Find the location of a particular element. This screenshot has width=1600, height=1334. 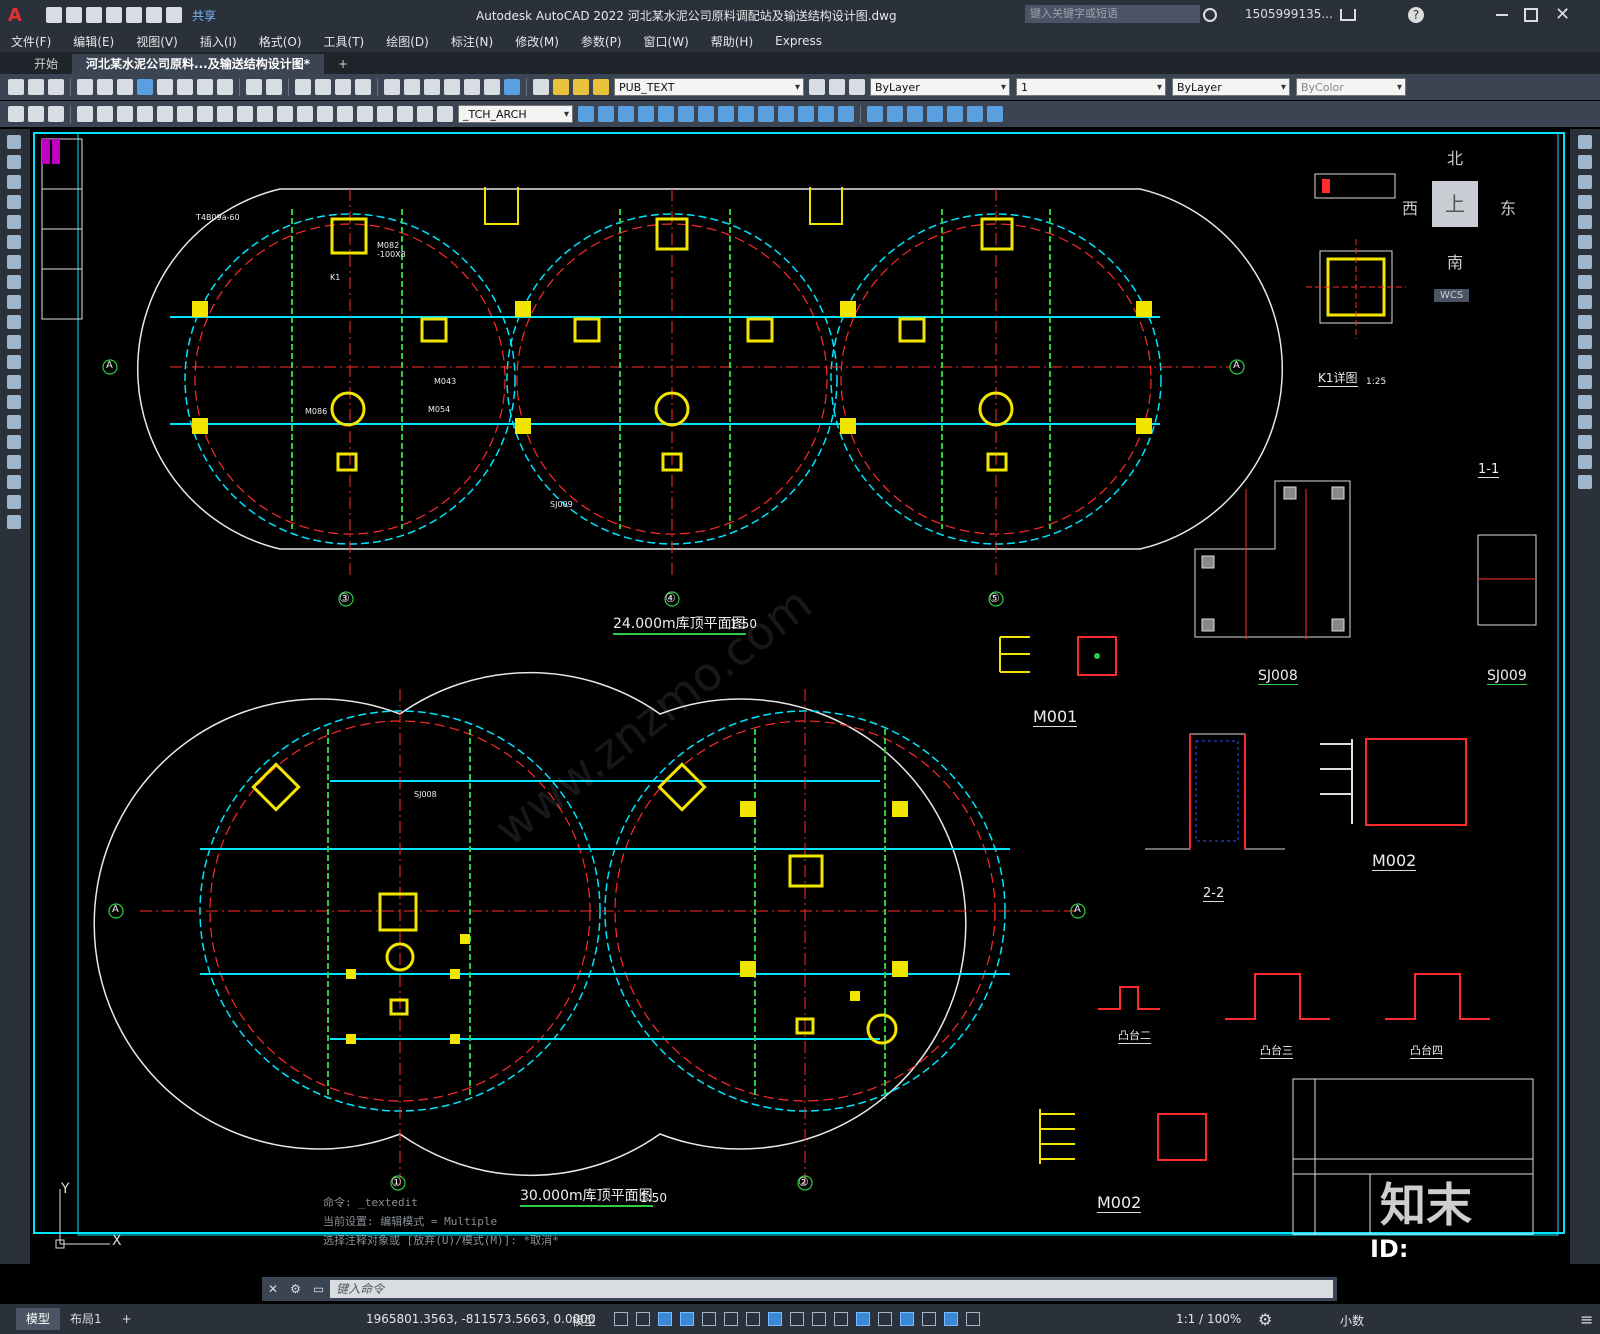

selection-cycling-icon is located at coordinates (841, 1319).